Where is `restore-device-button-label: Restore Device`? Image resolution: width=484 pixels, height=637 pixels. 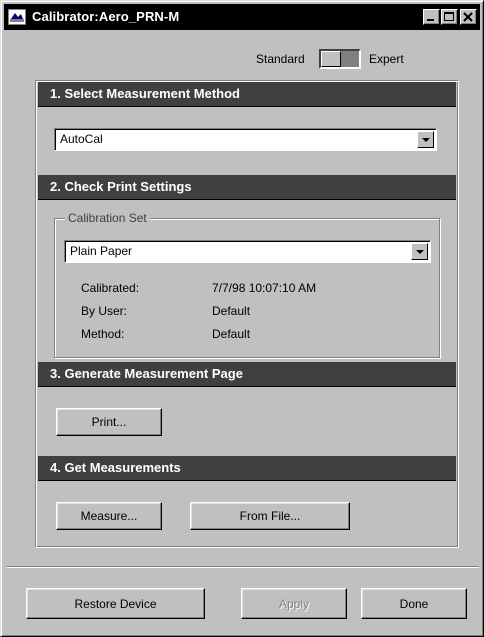 restore-device-button-label: Restore Device is located at coordinates (115, 604).